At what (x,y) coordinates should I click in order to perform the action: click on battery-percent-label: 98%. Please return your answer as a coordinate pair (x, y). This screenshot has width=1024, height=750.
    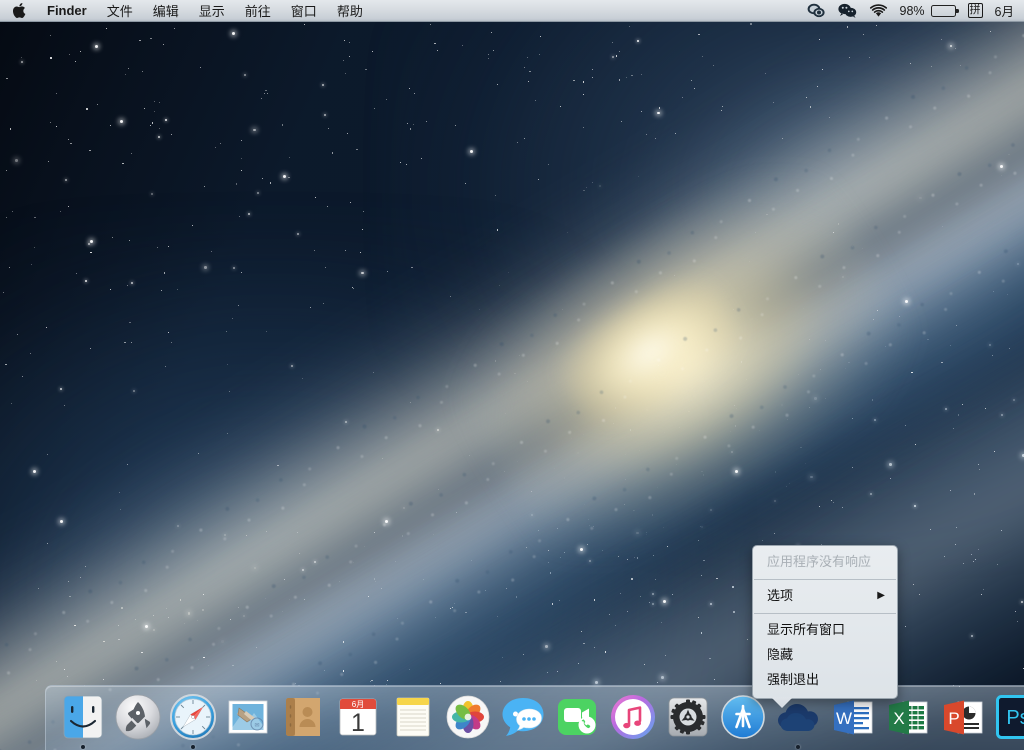
    Looking at the image, I should click on (912, 10).